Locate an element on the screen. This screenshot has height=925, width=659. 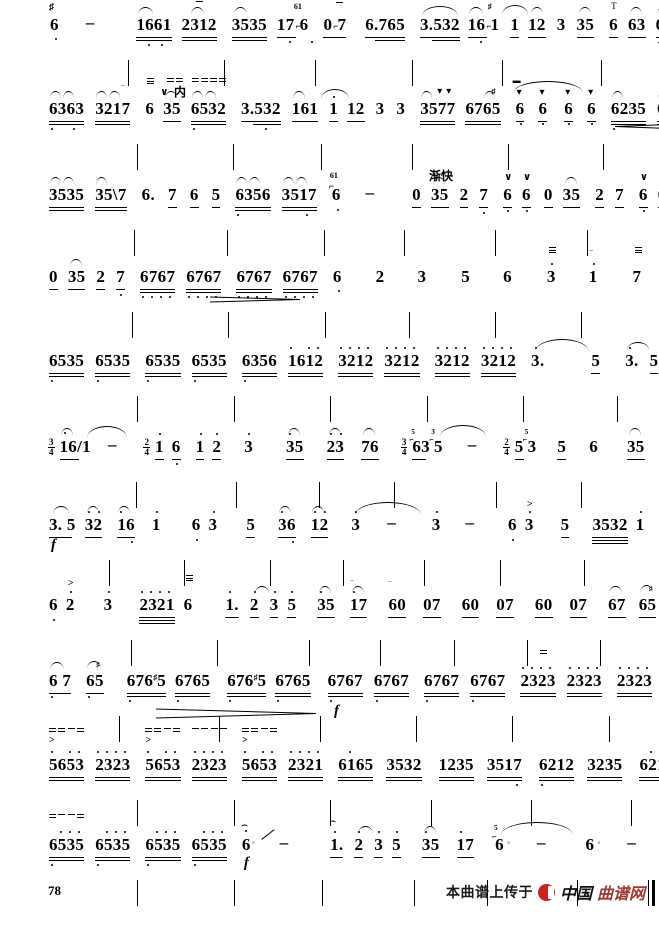
note-group: ⌢ 6 ◦ f is located at coordinates (258, 845).